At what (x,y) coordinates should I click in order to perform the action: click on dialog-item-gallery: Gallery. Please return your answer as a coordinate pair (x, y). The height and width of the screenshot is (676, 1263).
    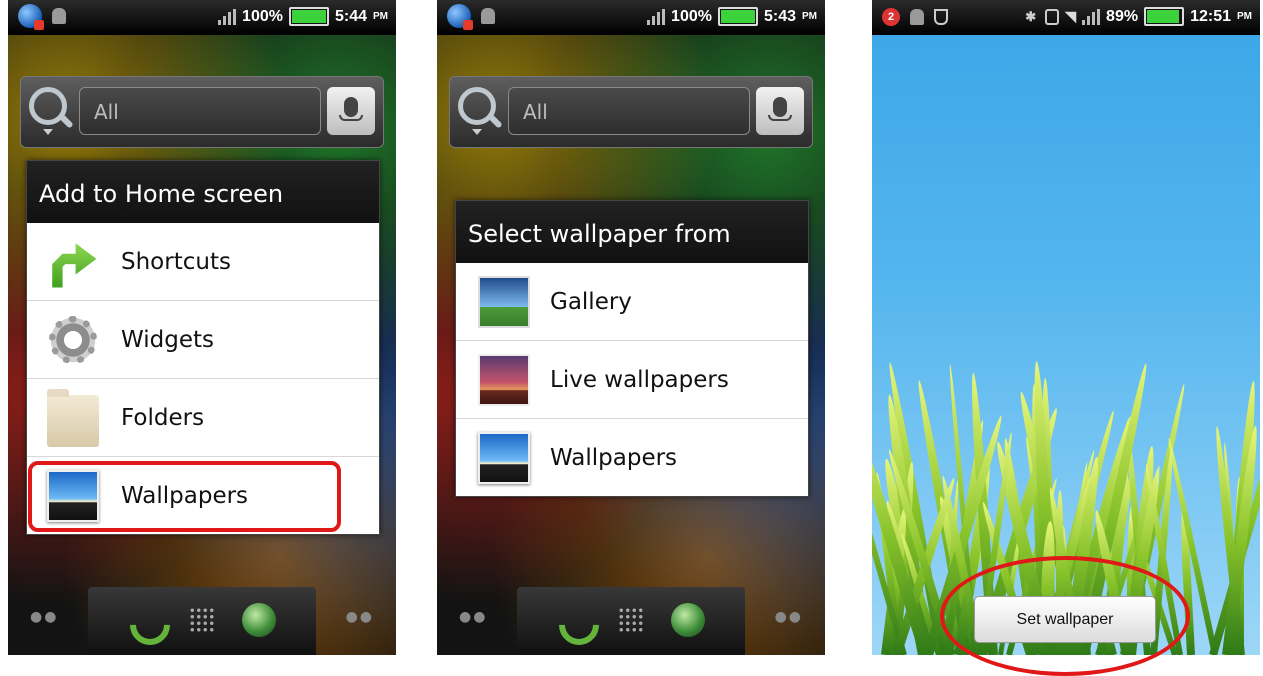
    Looking at the image, I should click on (632, 302).